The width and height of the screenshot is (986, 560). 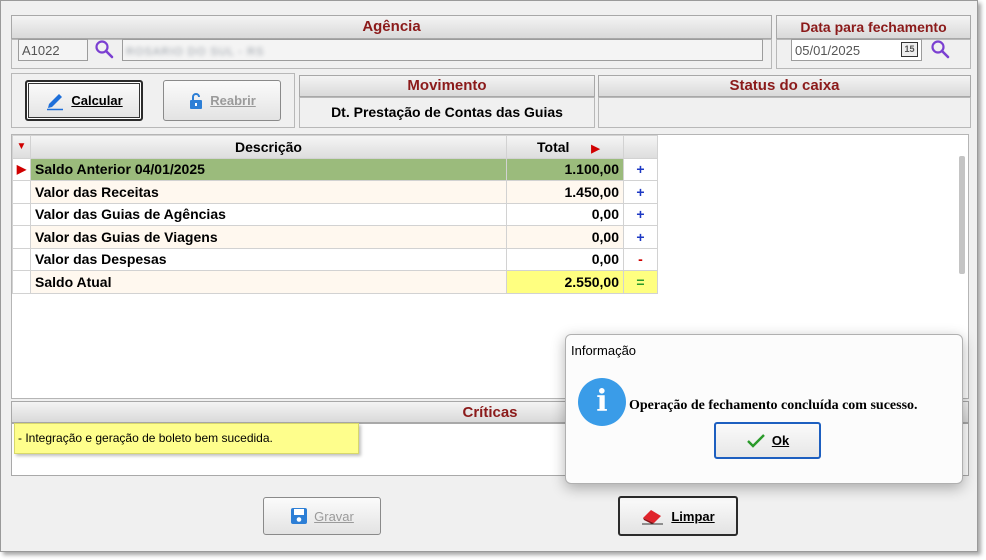 What do you see at coordinates (268, 282) in the screenshot?
I see `row-descricao: Saldo Atual` at bounding box center [268, 282].